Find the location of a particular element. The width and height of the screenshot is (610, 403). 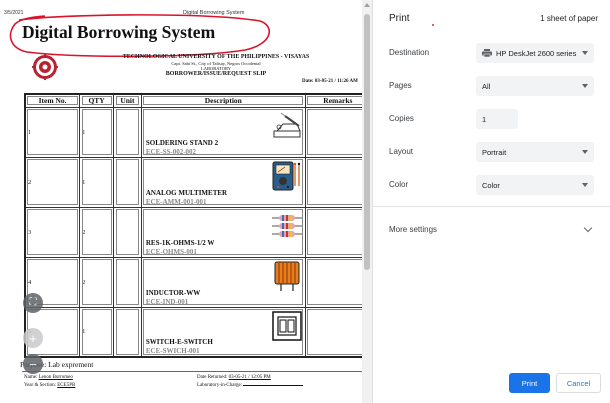

plus-icon: + is located at coordinates (33, 338).